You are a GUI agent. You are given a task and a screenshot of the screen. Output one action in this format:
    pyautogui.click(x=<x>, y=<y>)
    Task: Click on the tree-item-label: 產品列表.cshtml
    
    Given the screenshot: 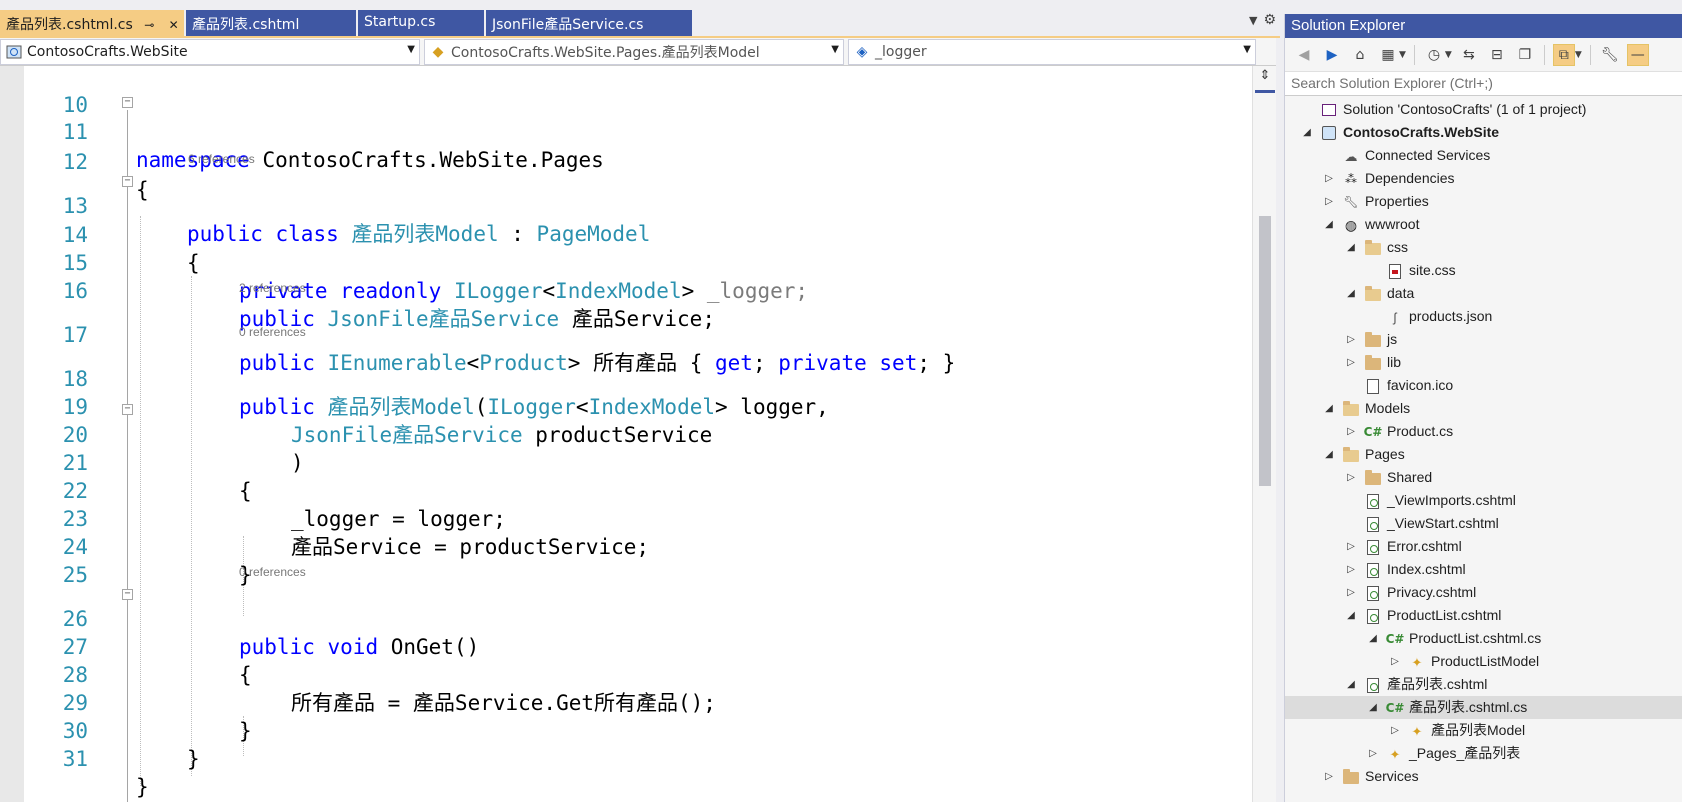 What is the action you would take?
    pyautogui.click(x=1437, y=684)
    